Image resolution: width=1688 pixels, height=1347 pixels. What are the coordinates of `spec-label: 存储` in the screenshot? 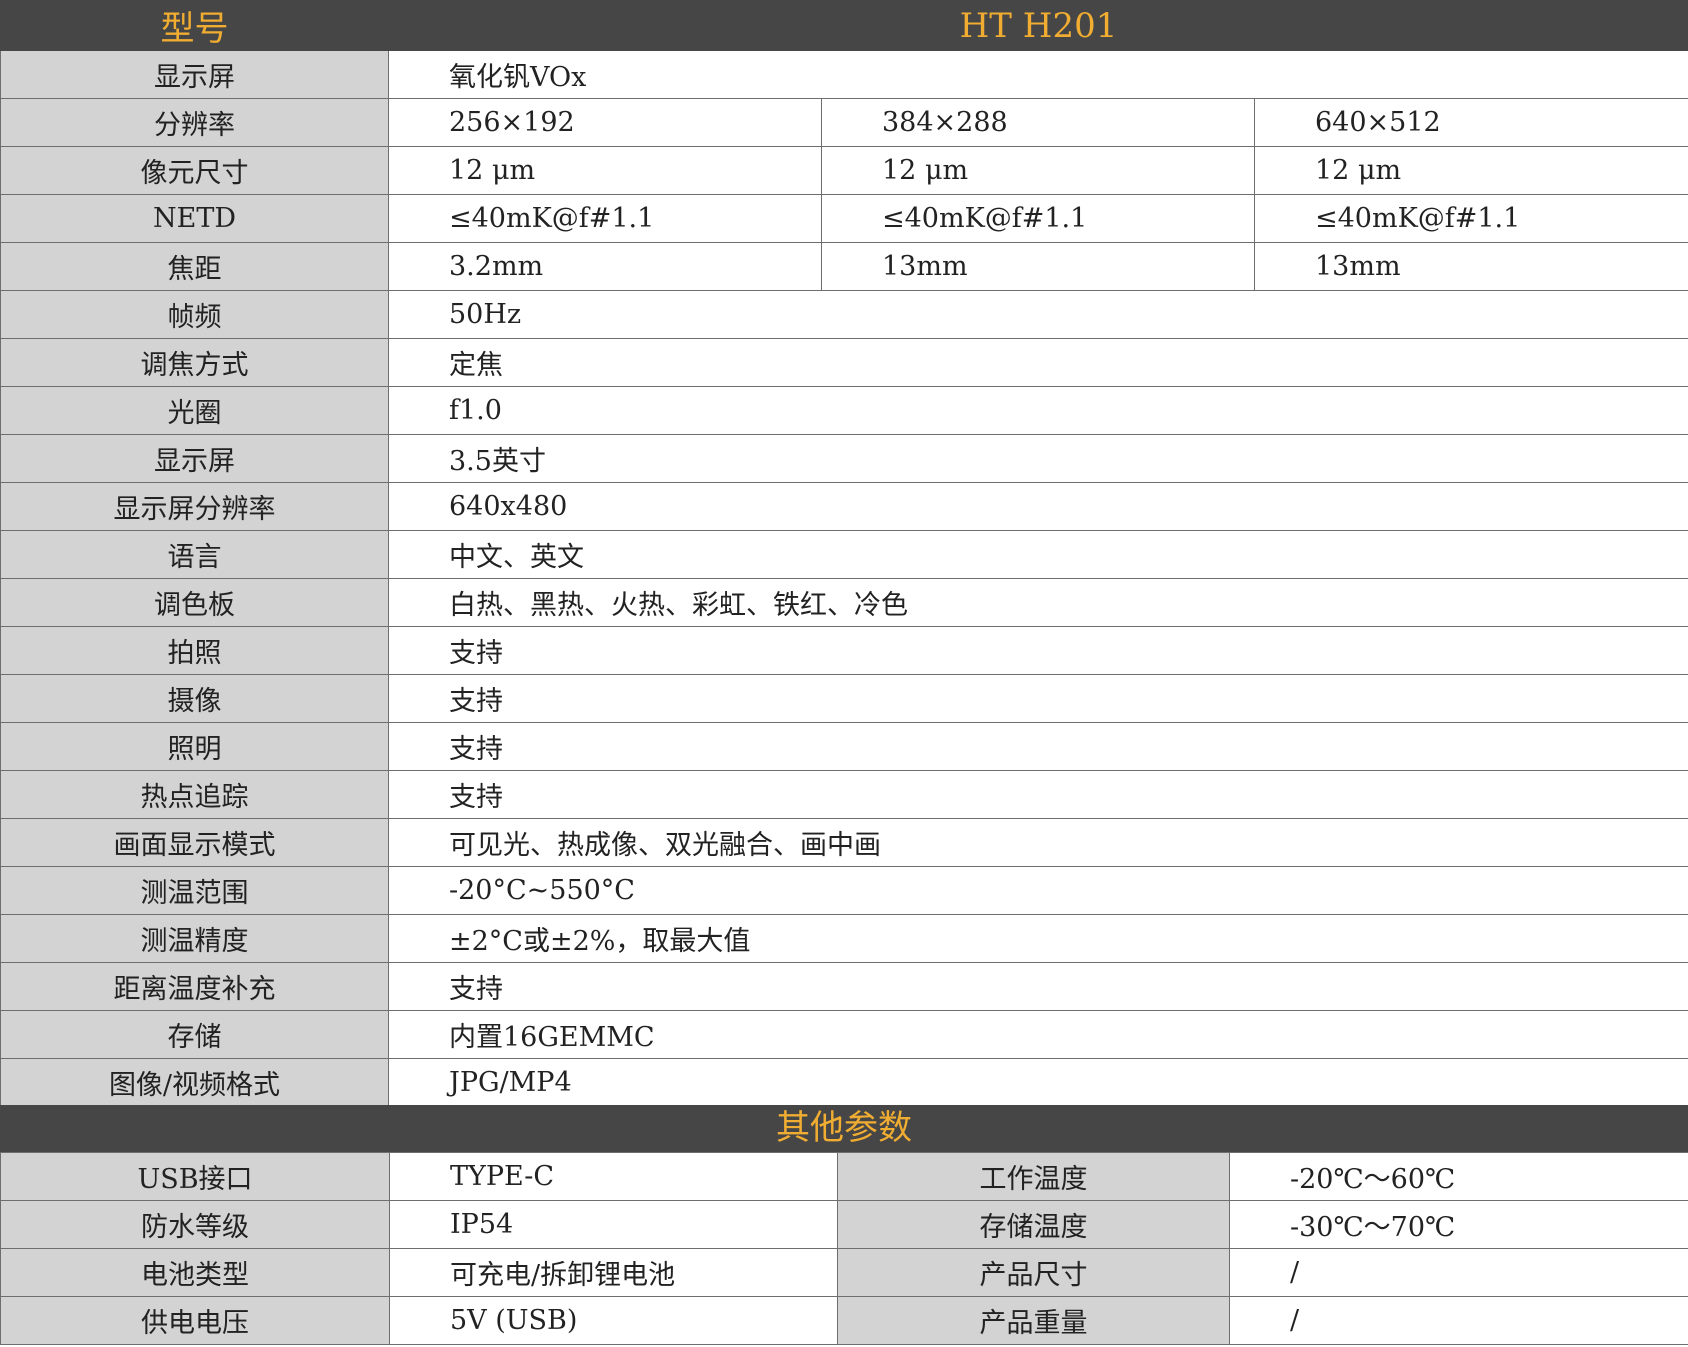 It's located at (194, 1034).